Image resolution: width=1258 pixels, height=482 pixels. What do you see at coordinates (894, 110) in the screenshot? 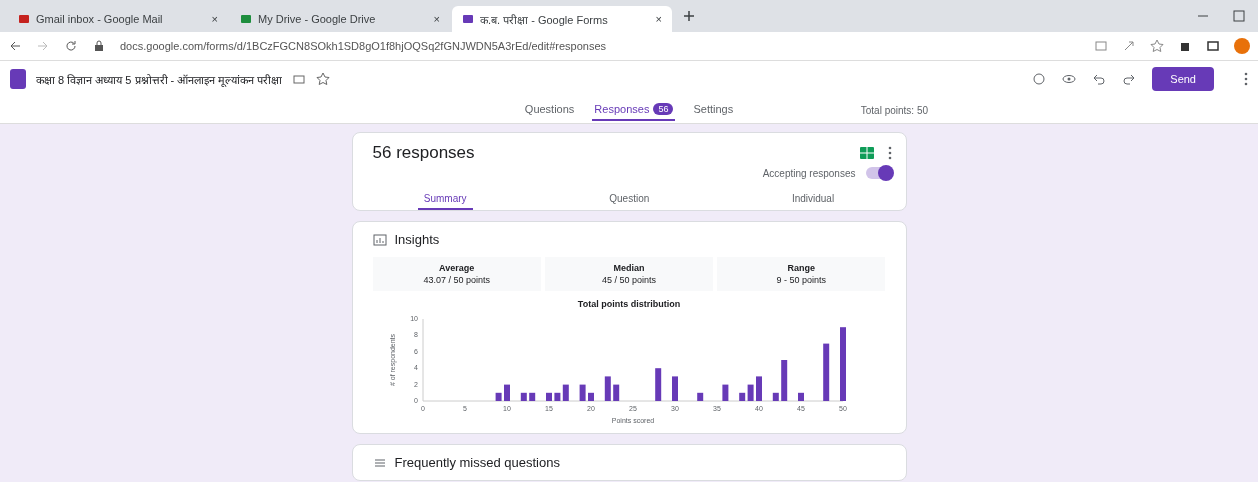
I see `total-points: Total points: 50` at bounding box center [894, 110].